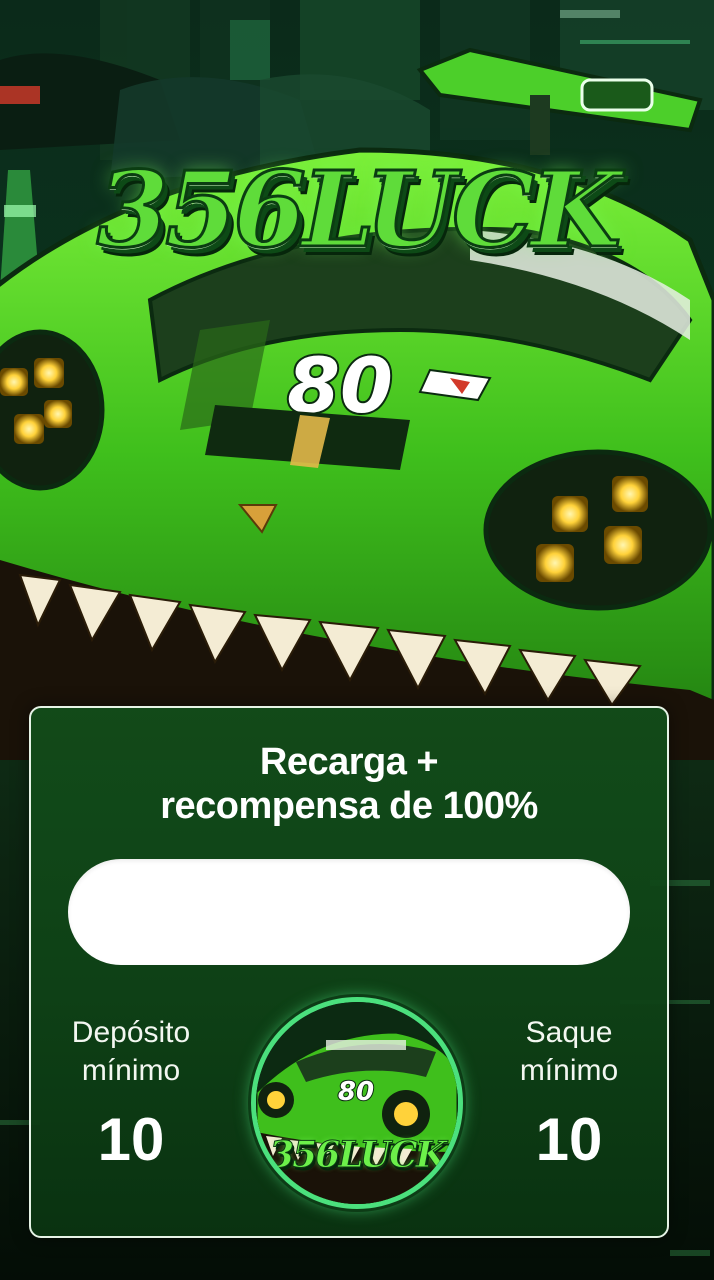  Describe the element at coordinates (131, 1139) in the screenshot. I see `min-deposit-value: 10` at that location.